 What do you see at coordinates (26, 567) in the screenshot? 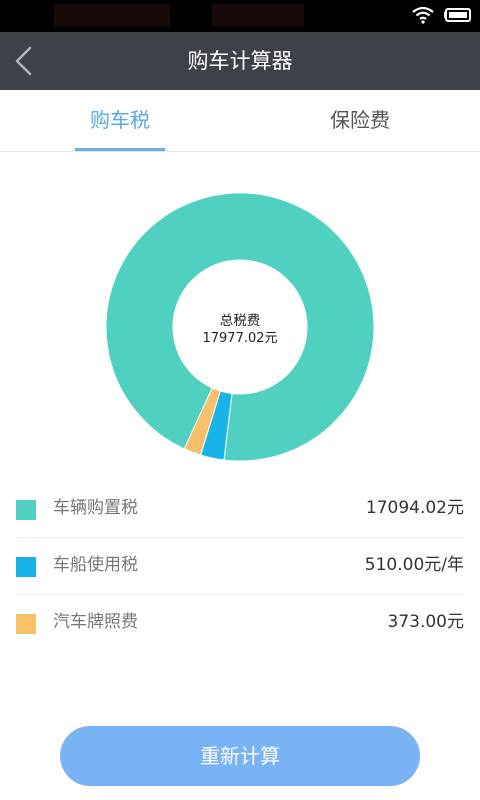
I see `legend-swatch-vessel-tax` at bounding box center [26, 567].